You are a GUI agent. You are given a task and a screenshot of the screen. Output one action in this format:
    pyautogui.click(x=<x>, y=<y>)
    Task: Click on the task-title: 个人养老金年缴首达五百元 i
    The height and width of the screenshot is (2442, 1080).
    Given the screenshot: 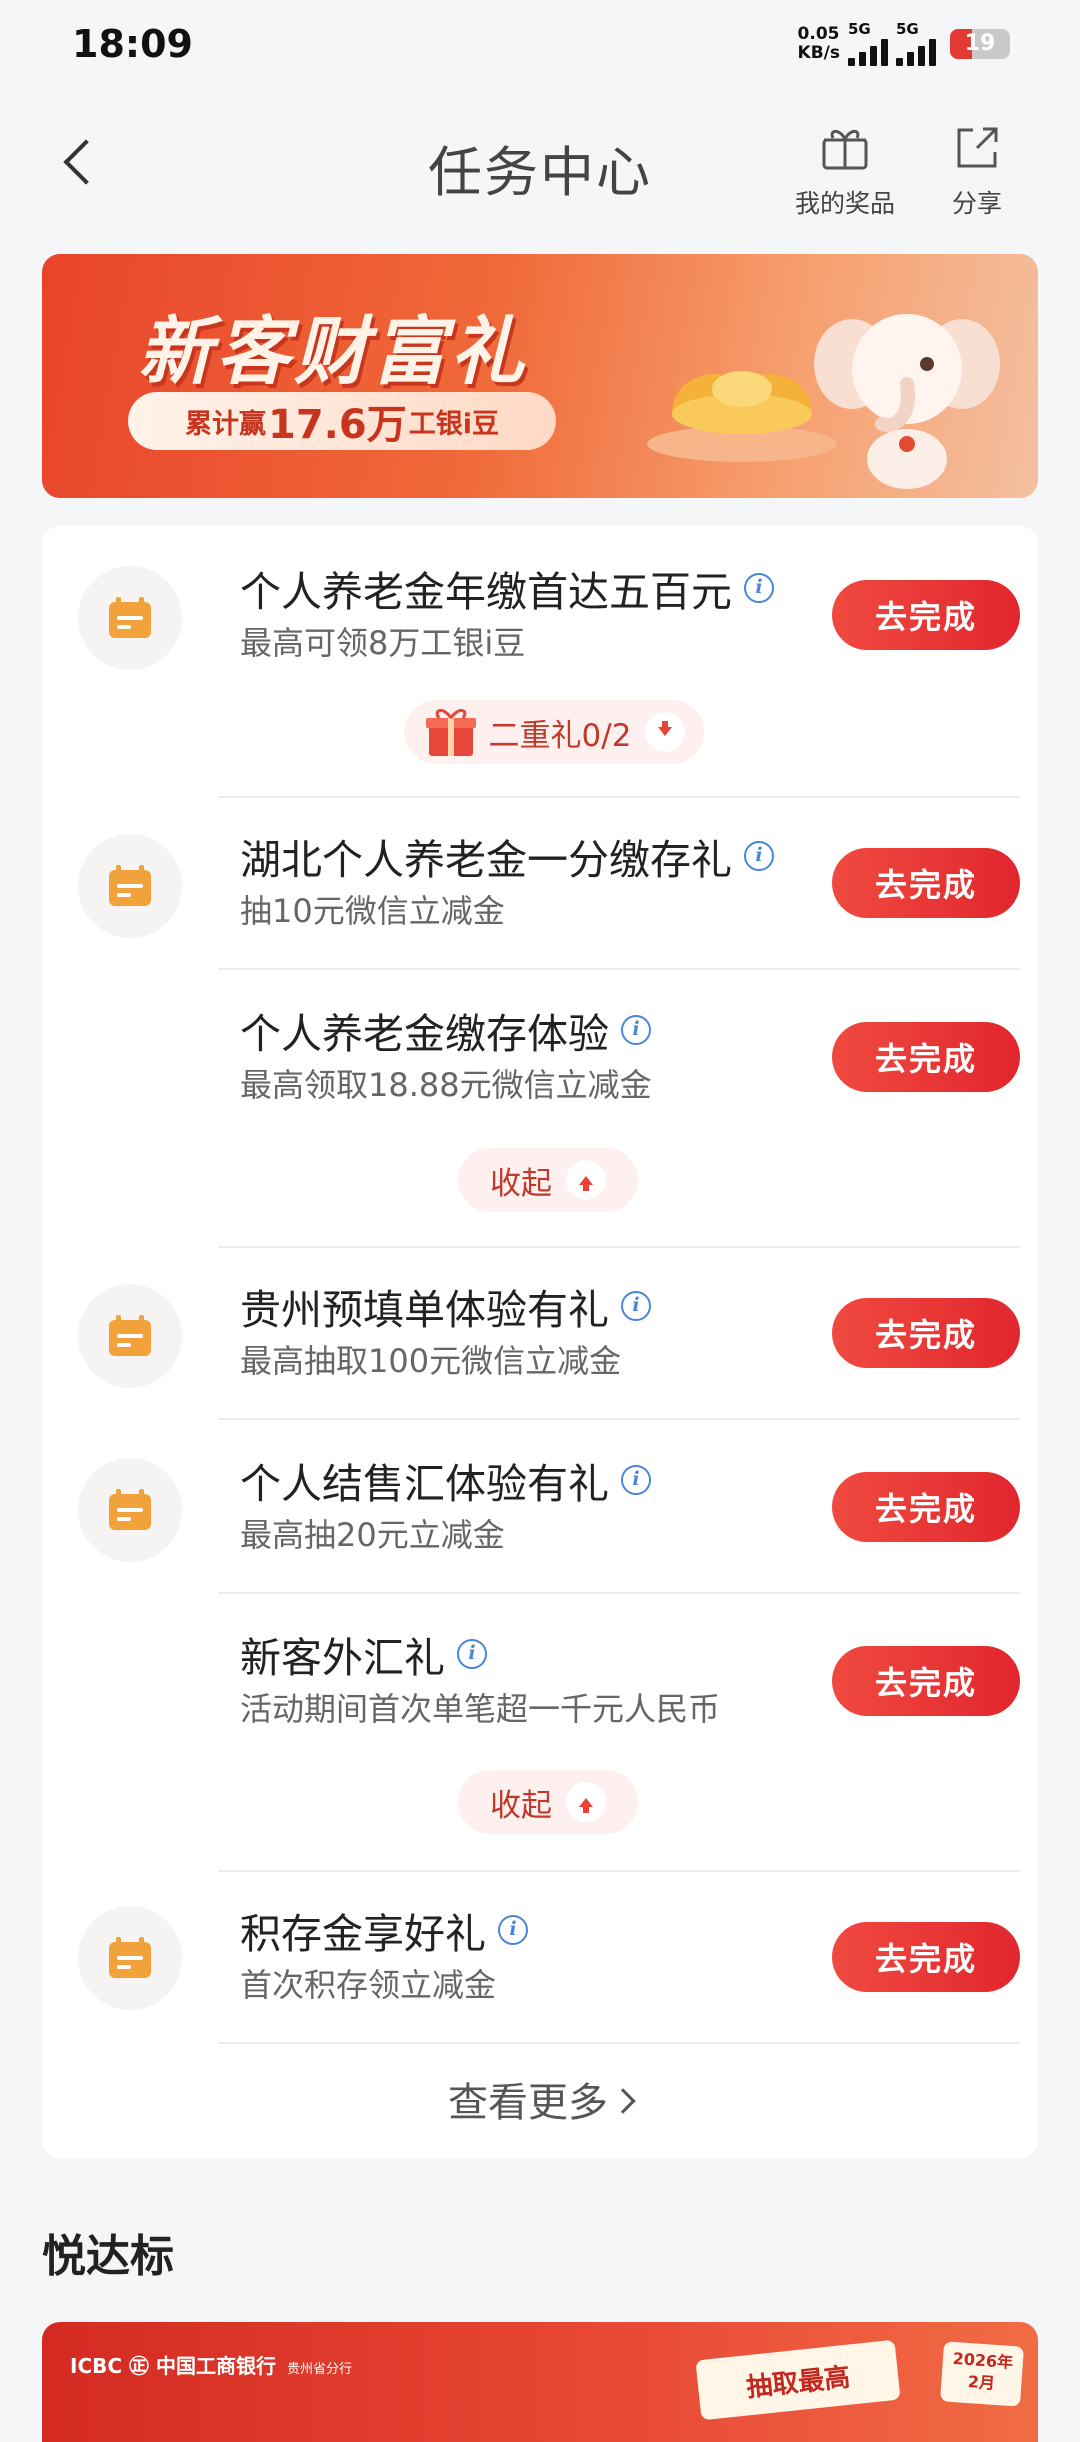 What is the action you would take?
    pyautogui.click(x=507, y=588)
    